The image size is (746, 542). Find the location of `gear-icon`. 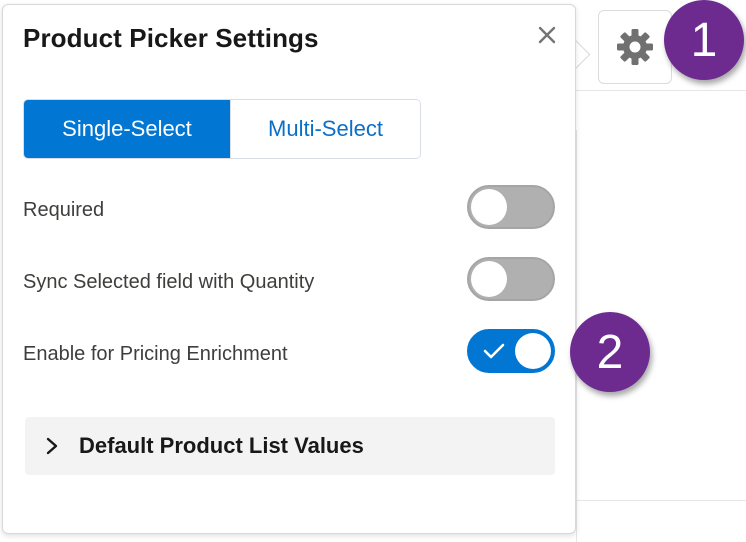

gear-icon is located at coordinates (635, 47).